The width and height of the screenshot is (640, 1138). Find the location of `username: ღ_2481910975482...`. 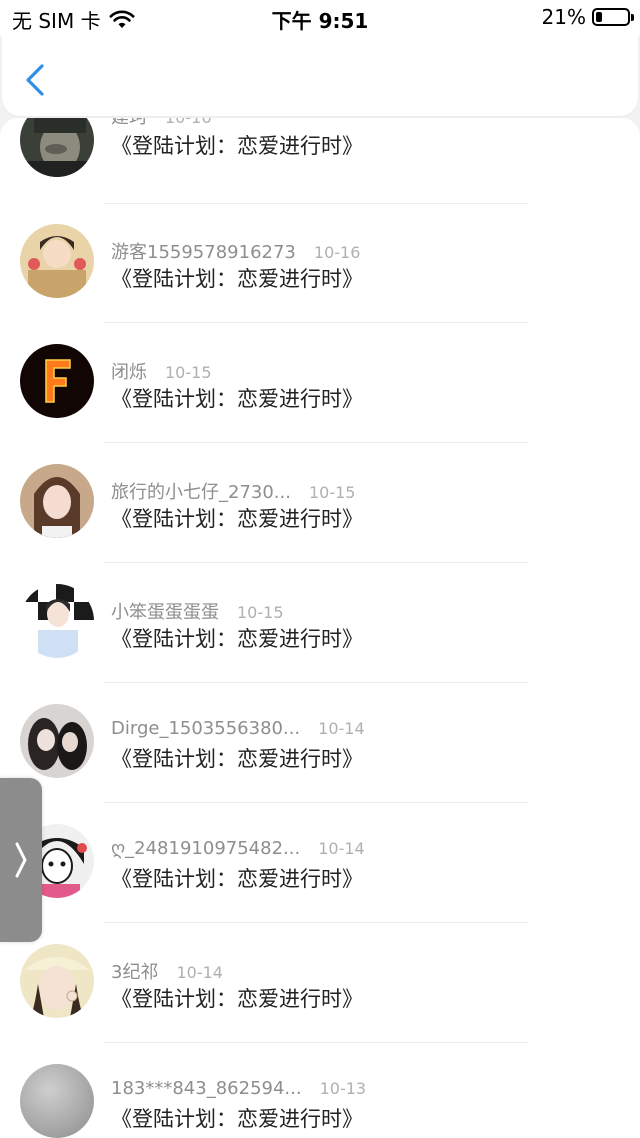

username: ღ_2481910975482... is located at coordinates (206, 848).